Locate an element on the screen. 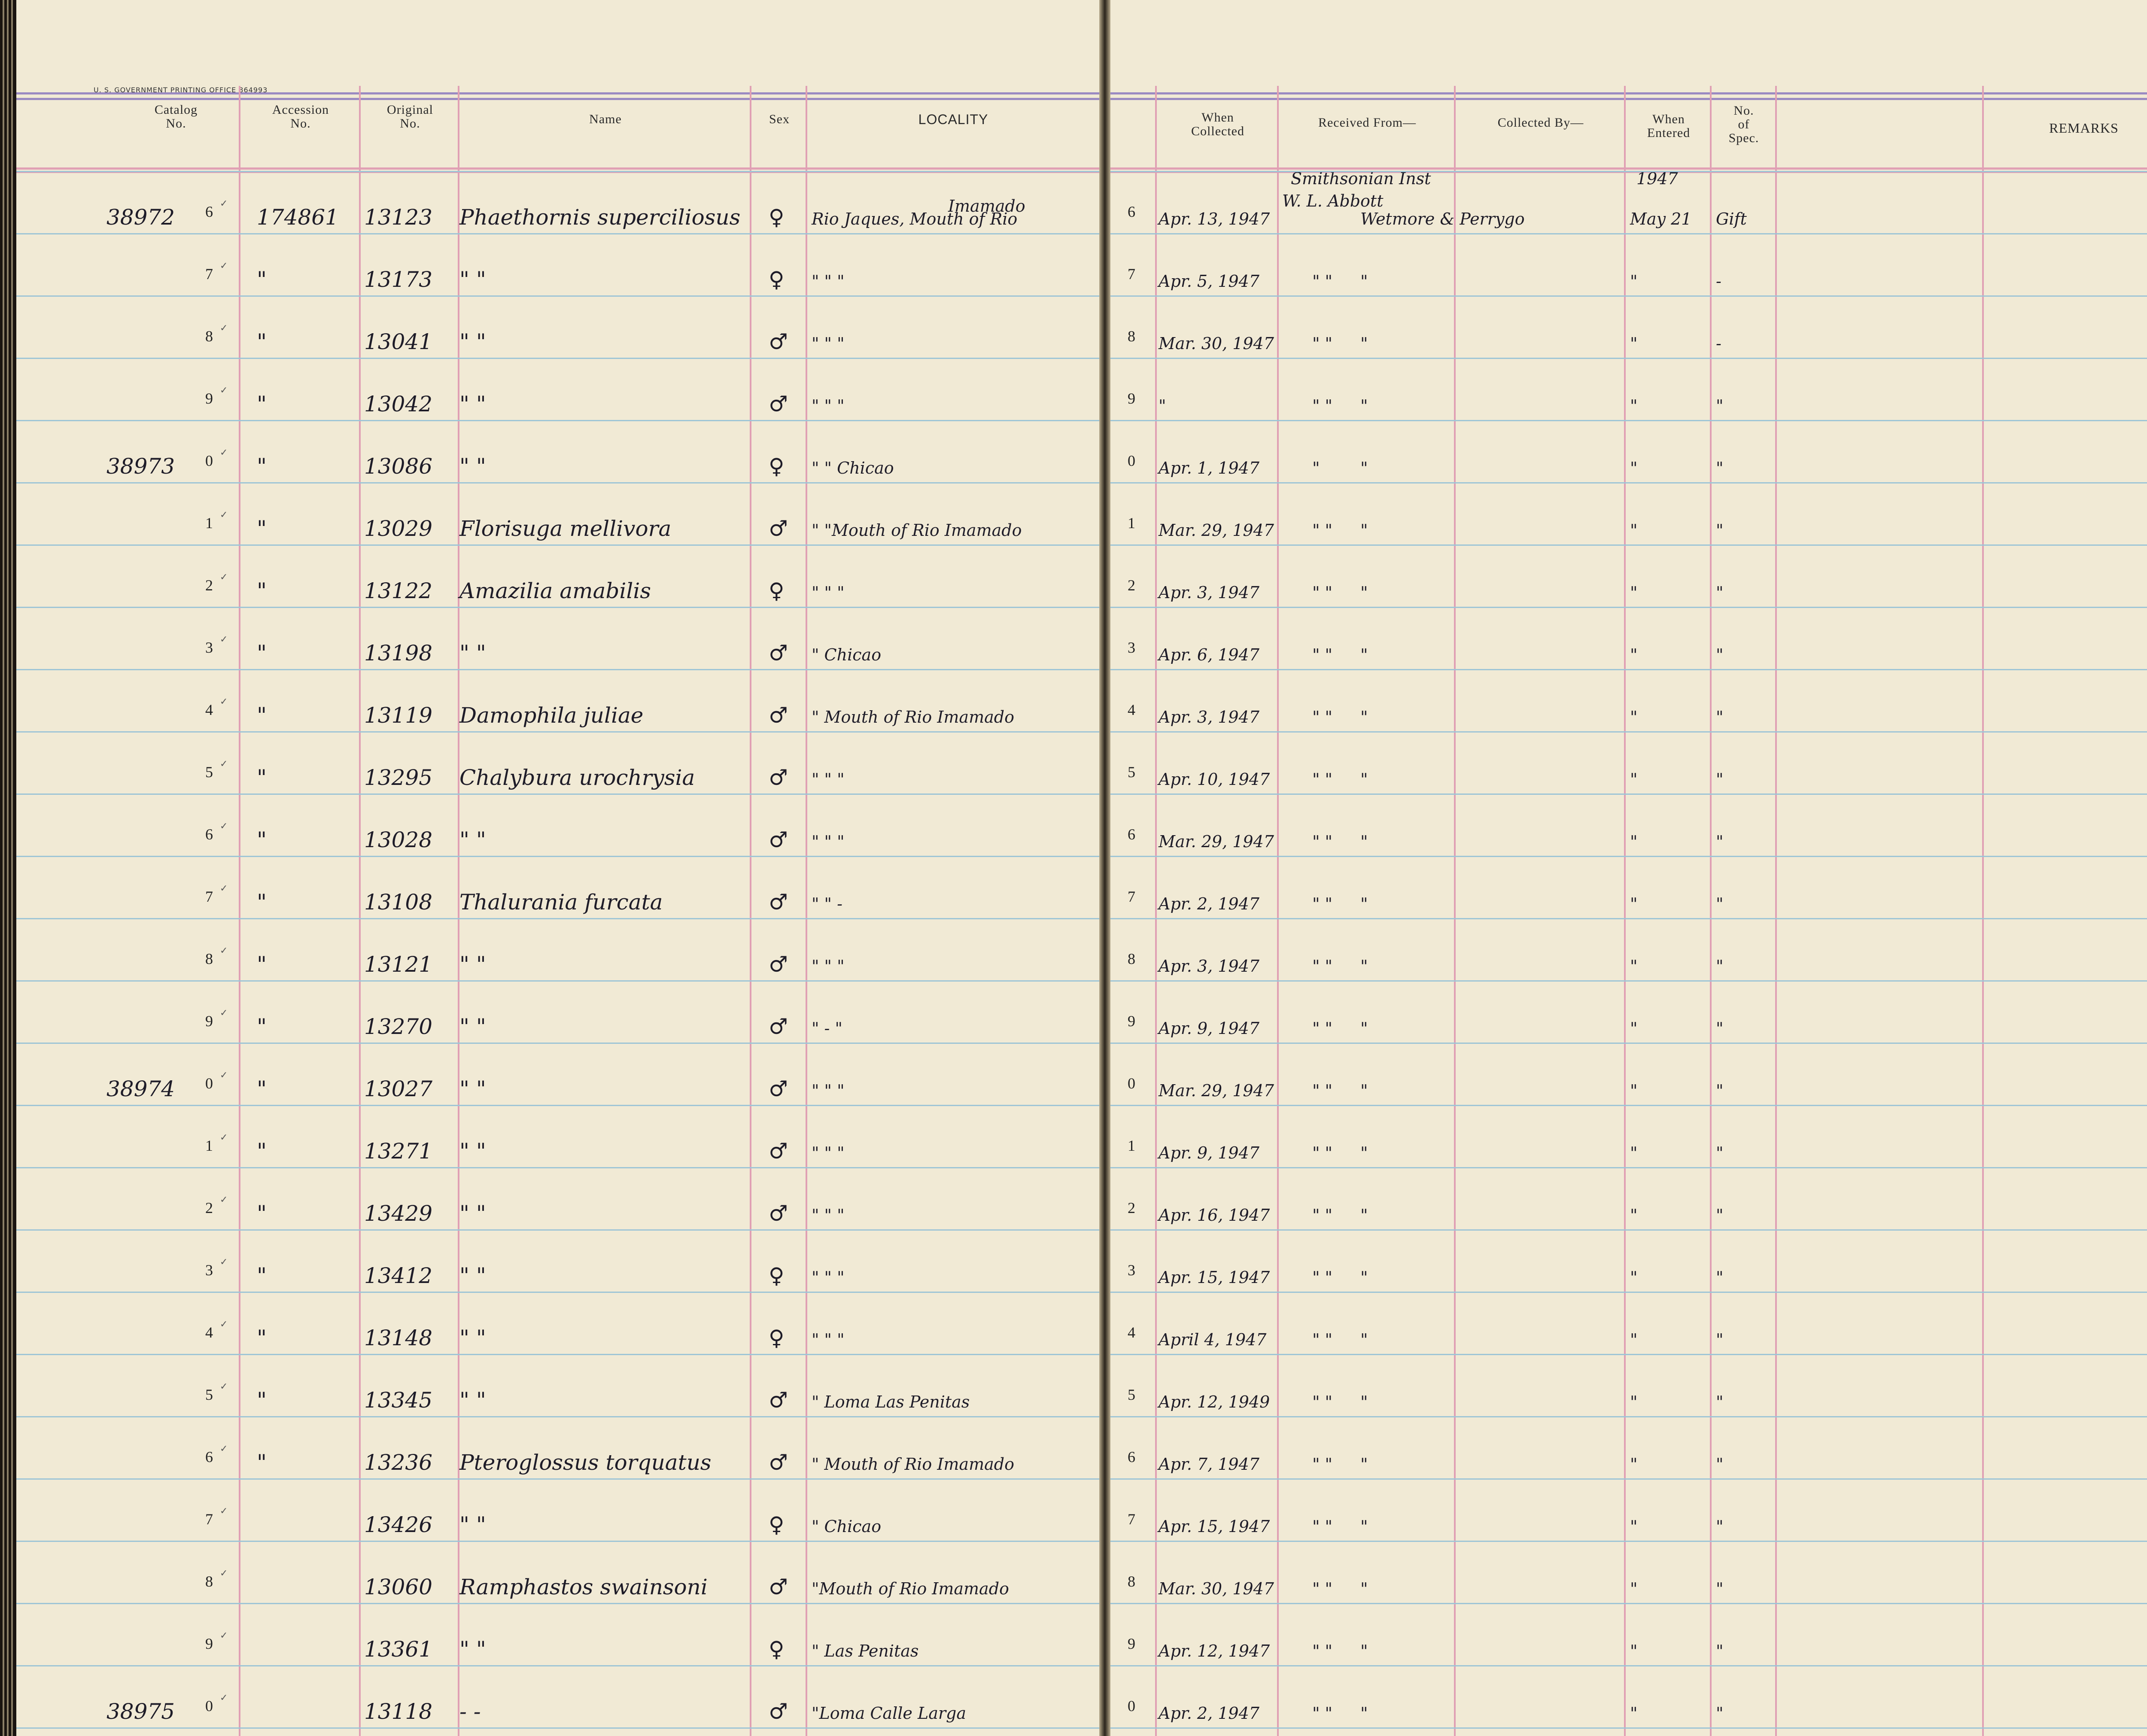  accession-no: 174861 is located at coordinates (298, 217).